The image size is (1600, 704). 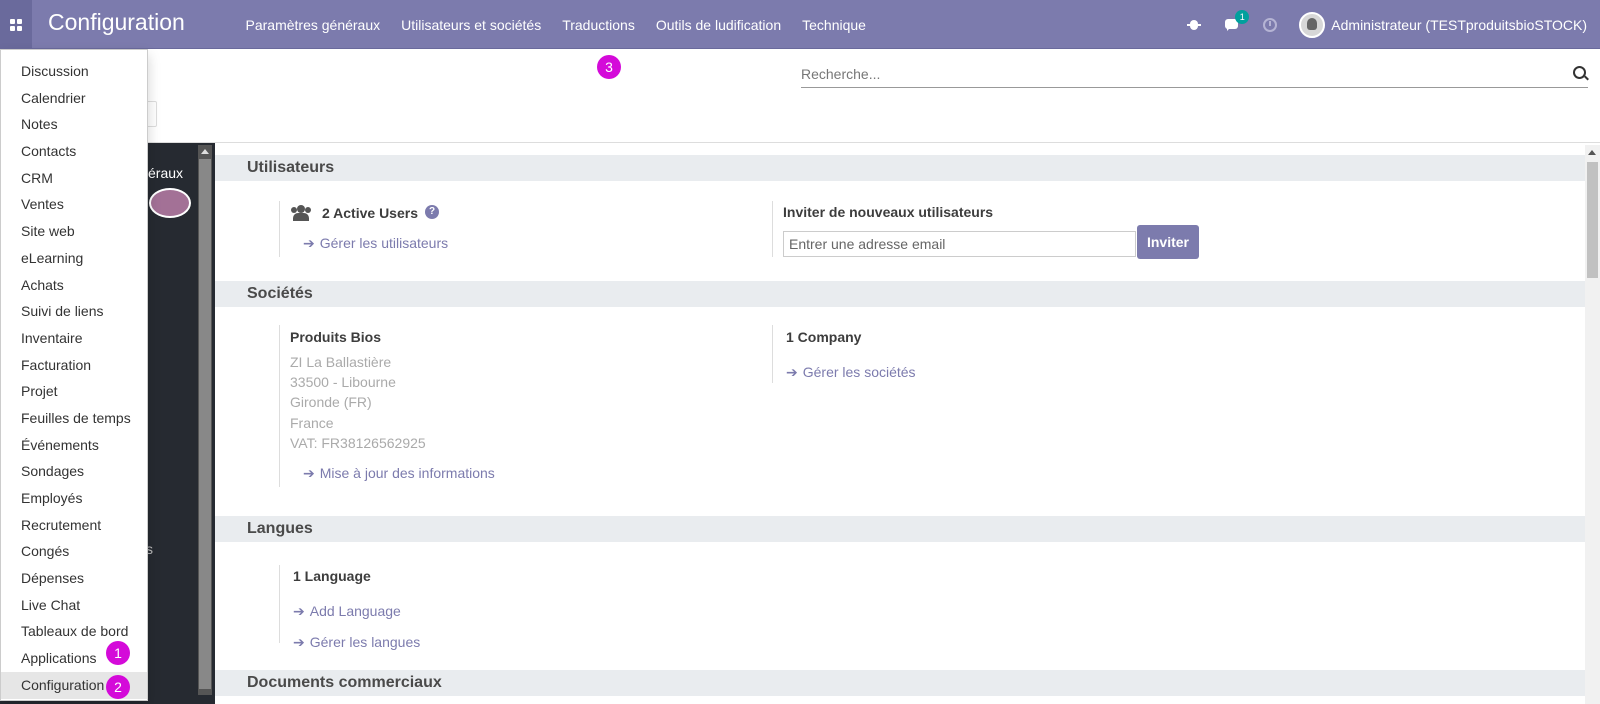 What do you see at coordinates (900, 683) in the screenshot?
I see `section-title-documents: Documents commerciaux` at bounding box center [900, 683].